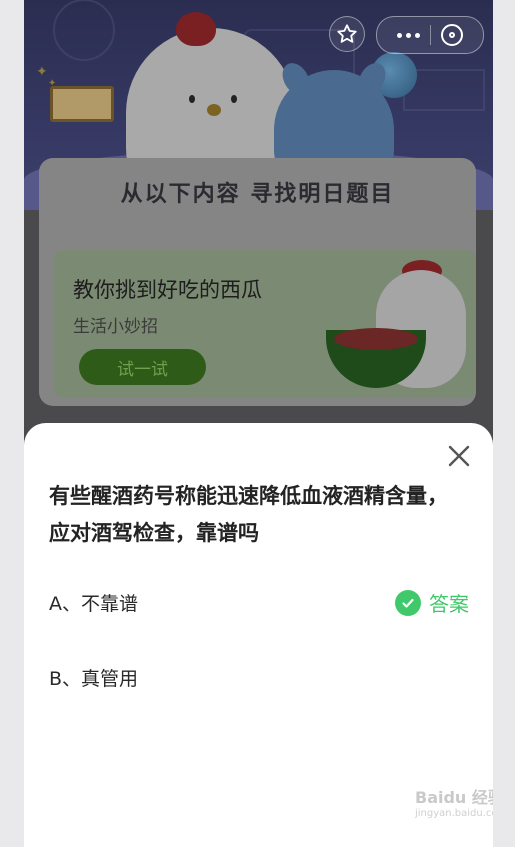  Describe the element at coordinates (259, 677) in the screenshot. I see `option-b: B、真管用` at that location.